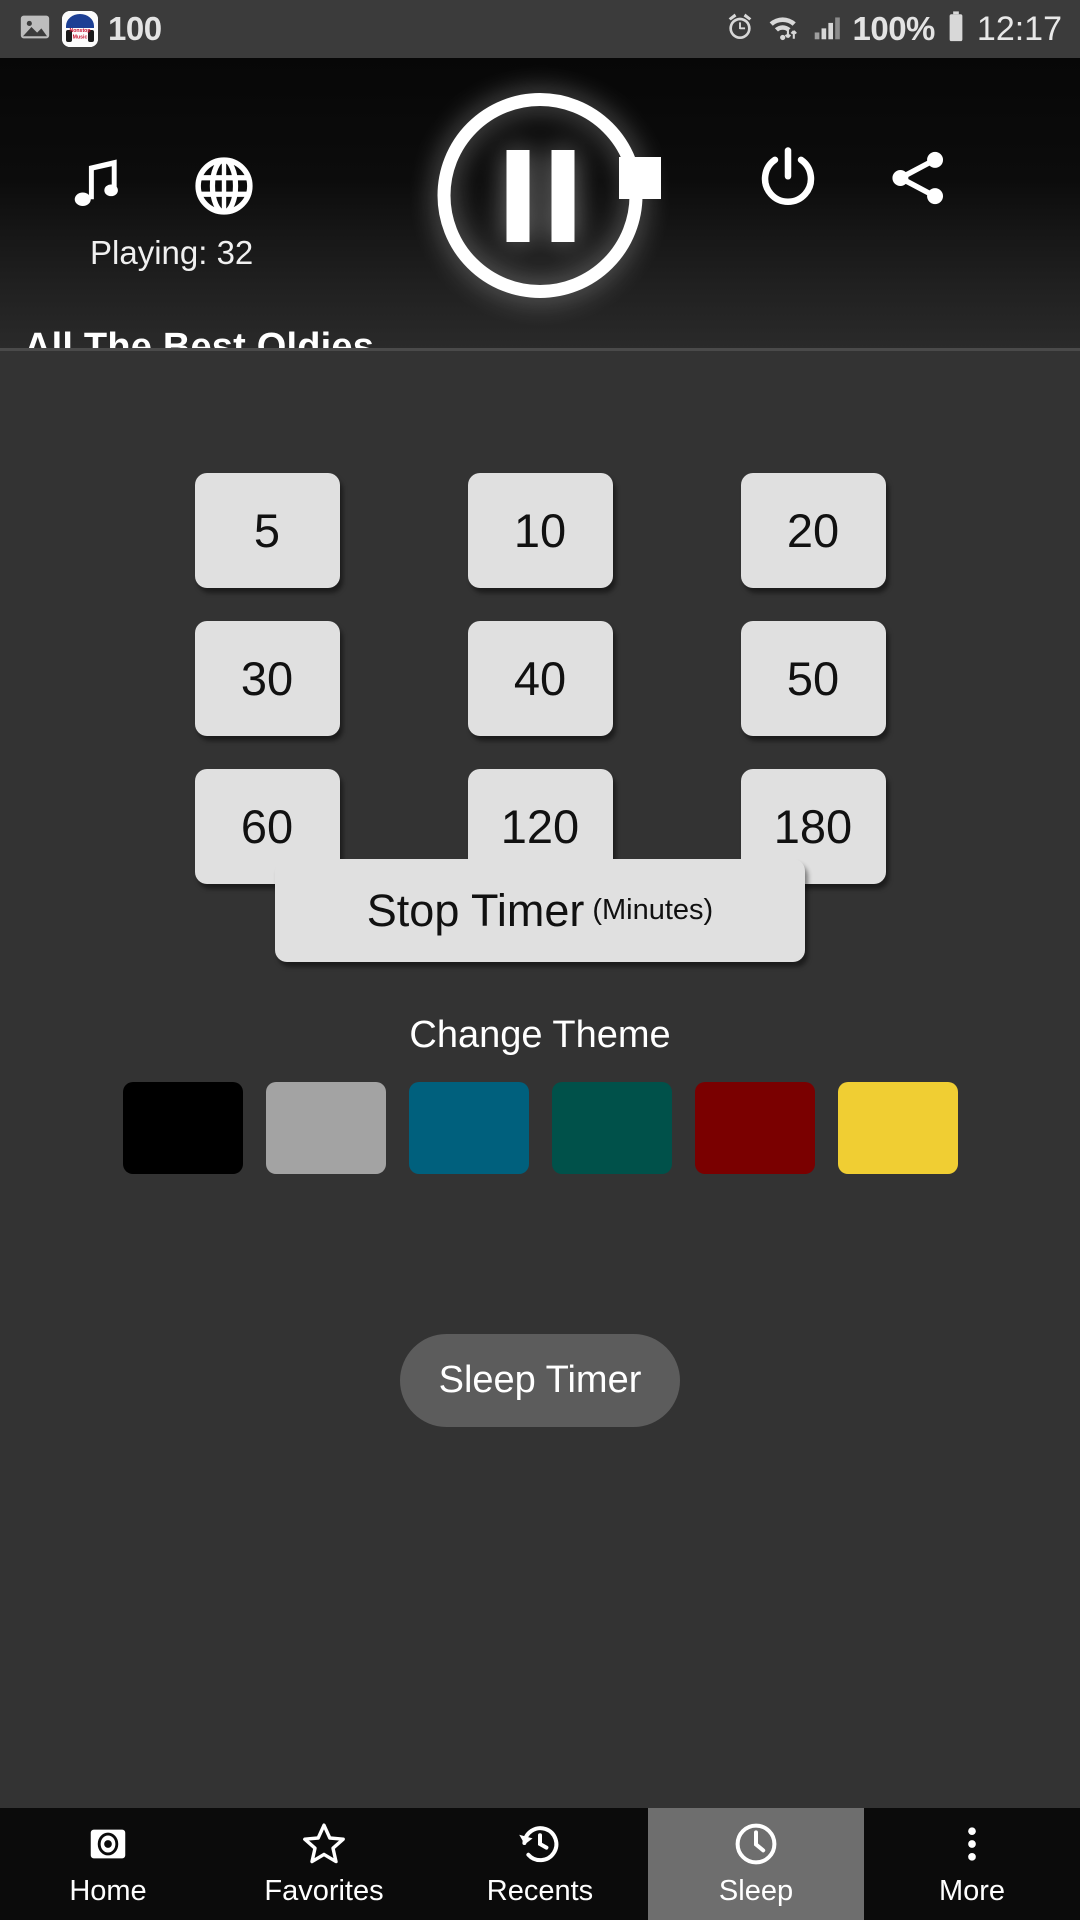 The width and height of the screenshot is (1080, 1920). Describe the element at coordinates (540, 1891) in the screenshot. I see `nav-label: Recents` at that location.